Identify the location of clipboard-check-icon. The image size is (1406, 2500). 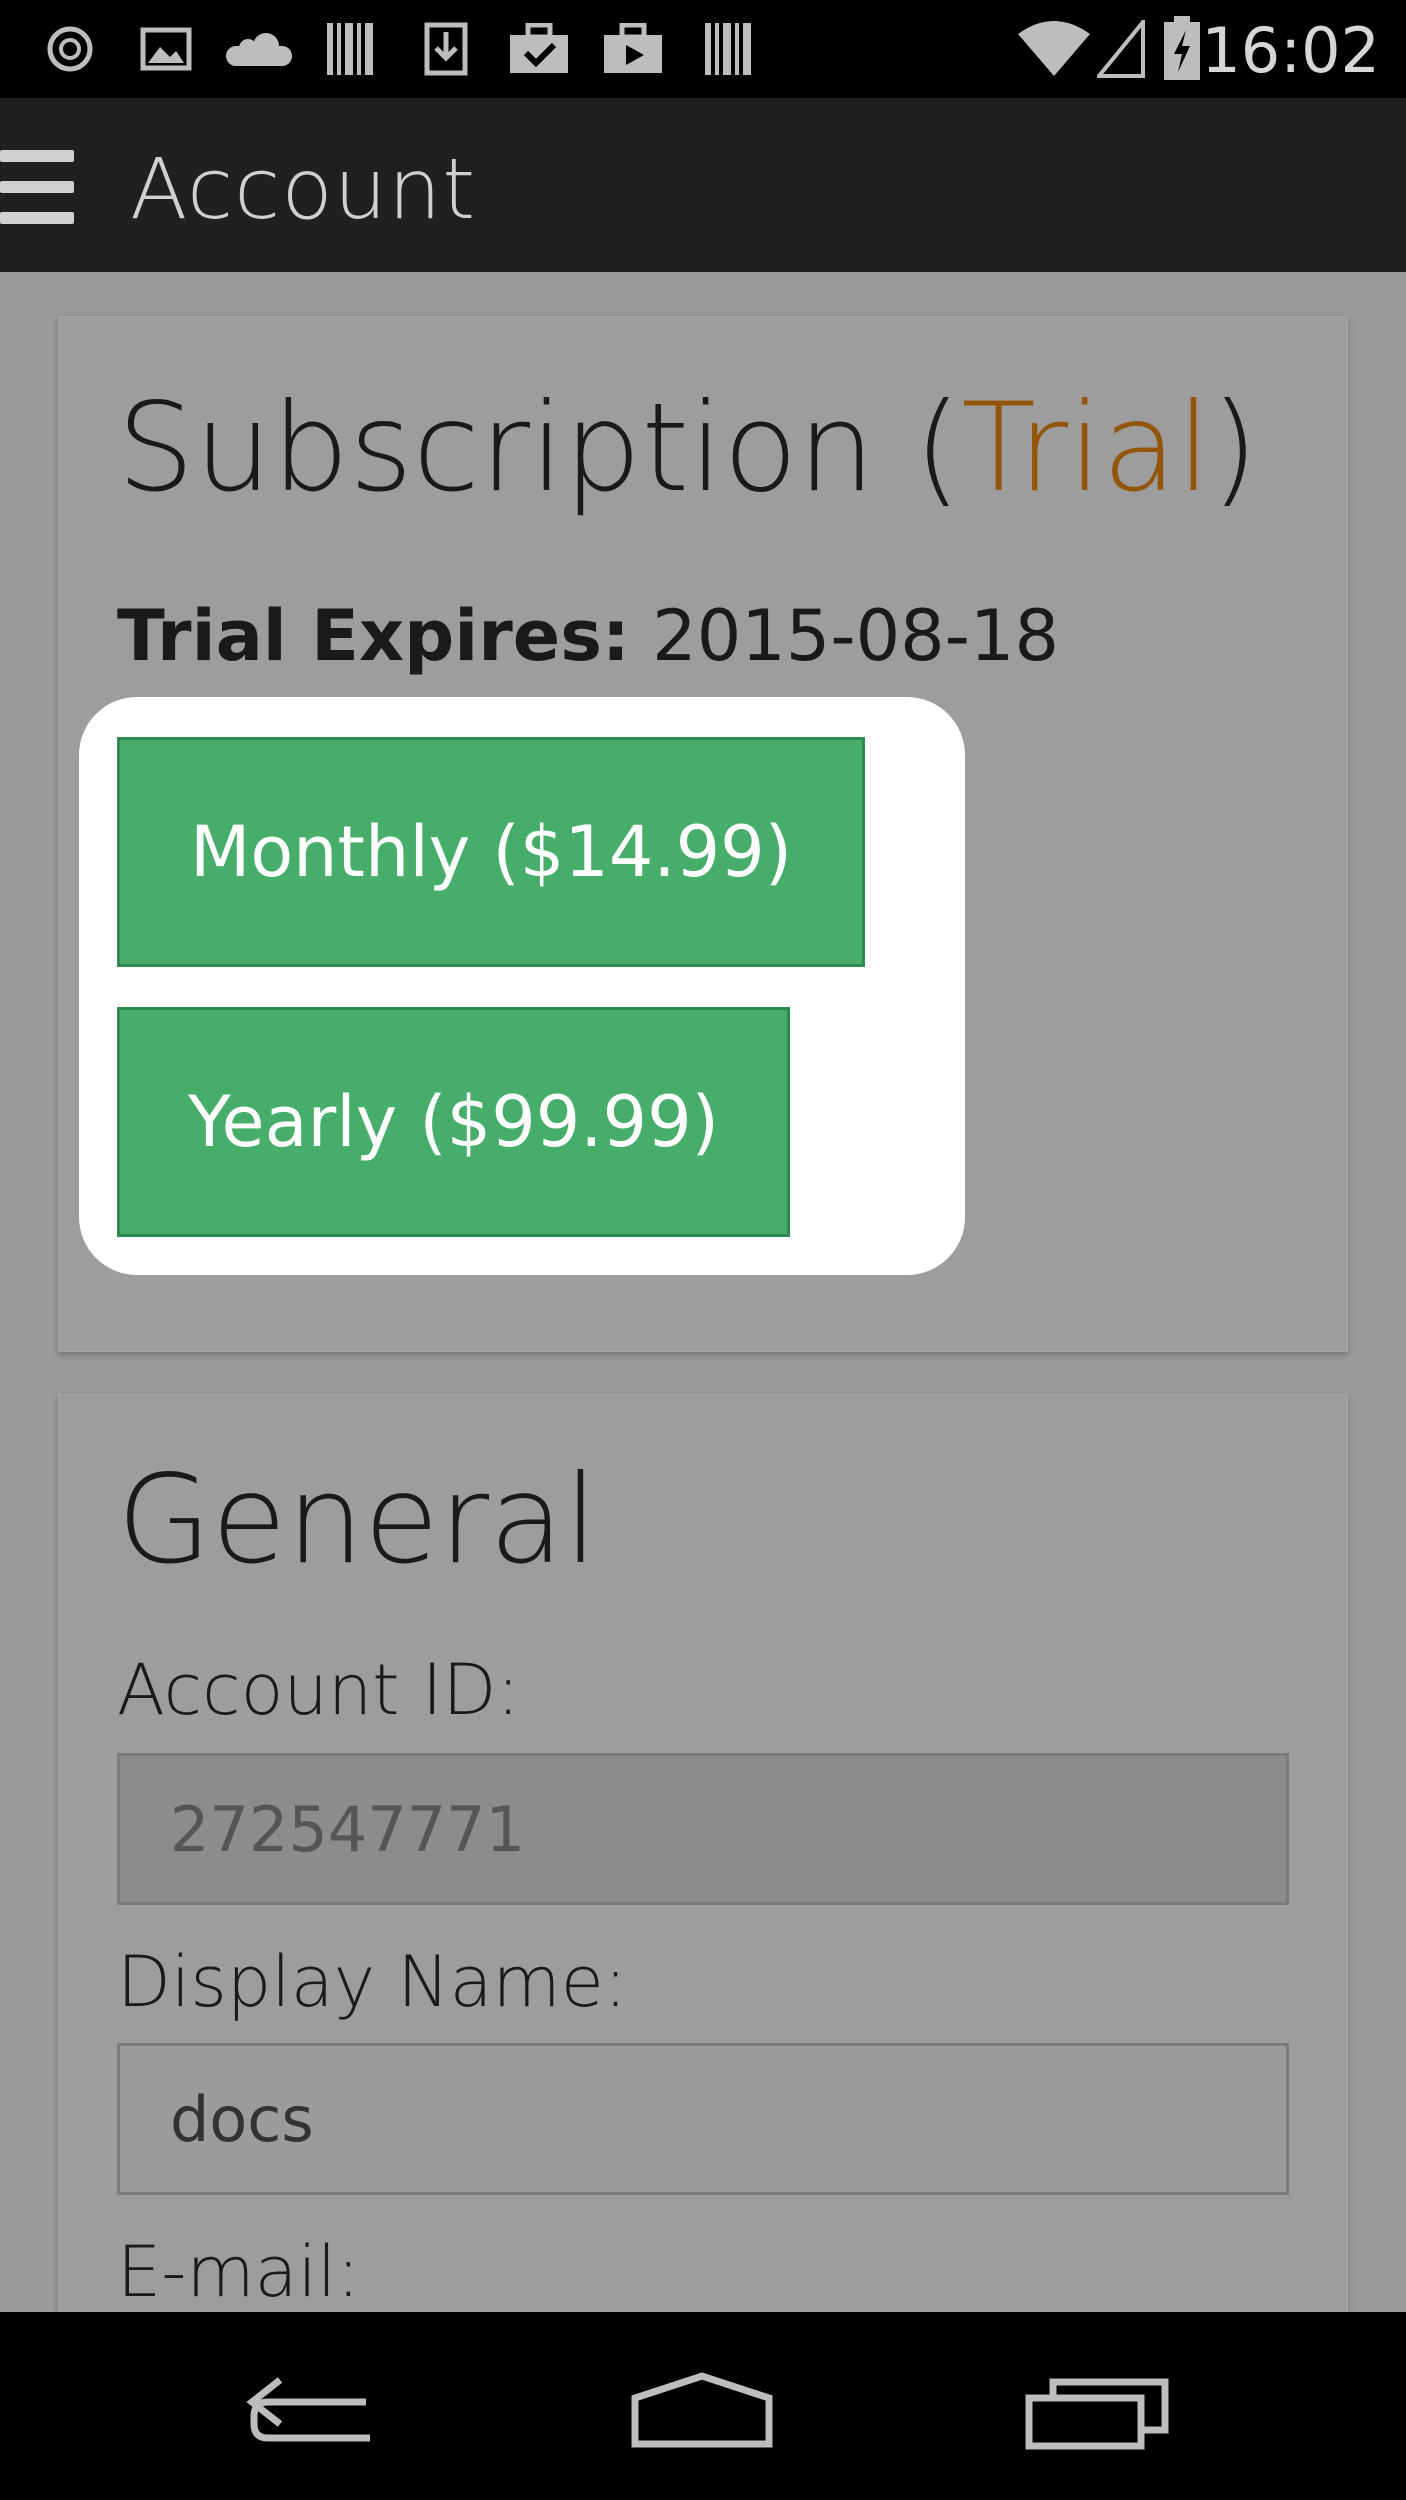
(539, 49).